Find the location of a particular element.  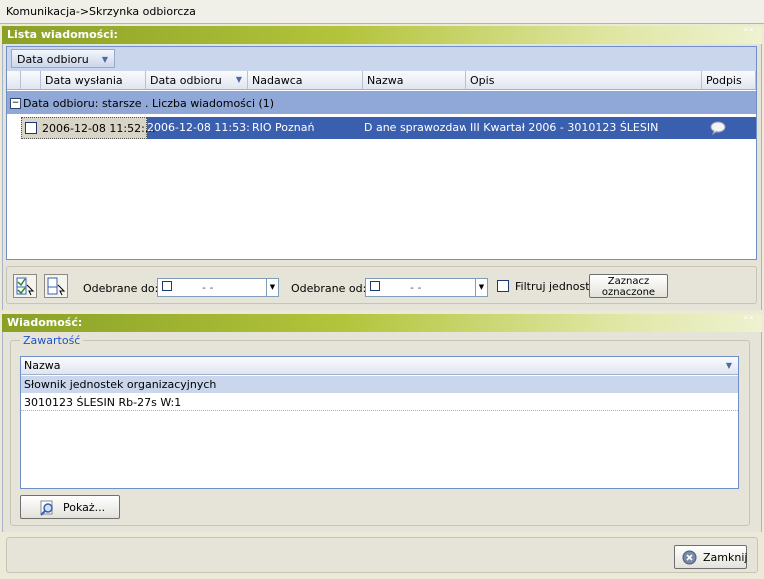

collapse-group-icon: − is located at coordinates (15, 103).